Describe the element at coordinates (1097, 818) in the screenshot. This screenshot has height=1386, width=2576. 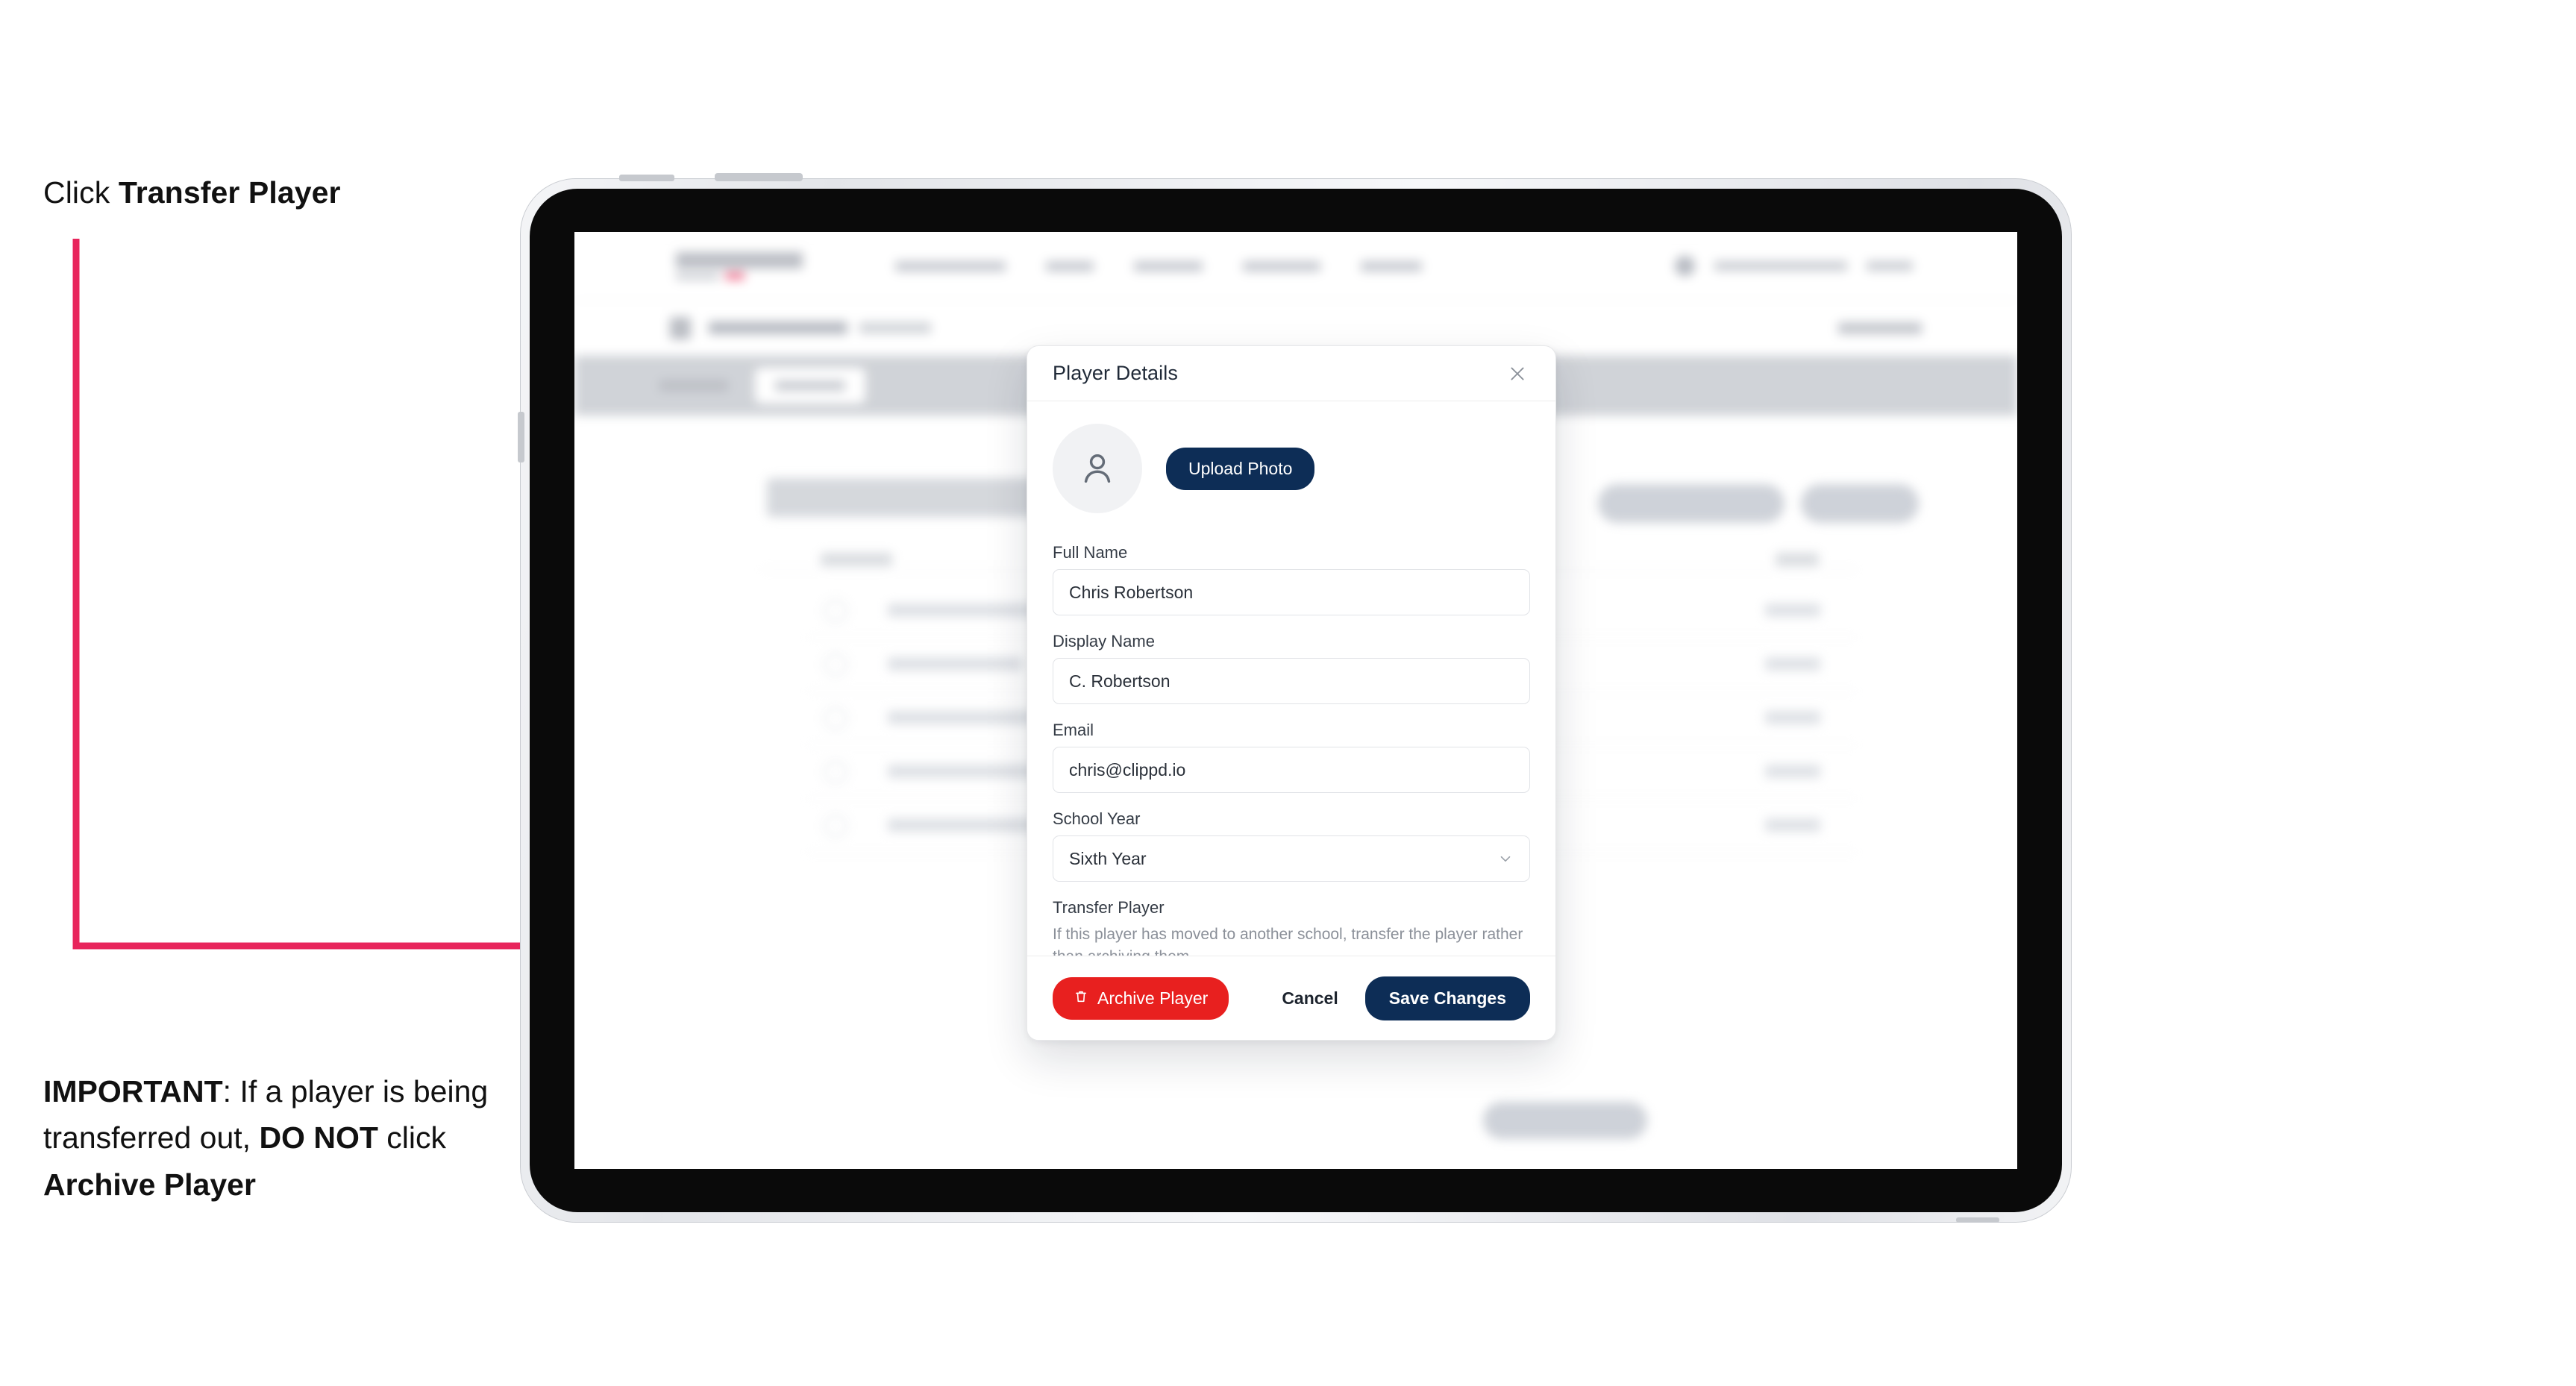
I see `field-label: School Year` at that location.